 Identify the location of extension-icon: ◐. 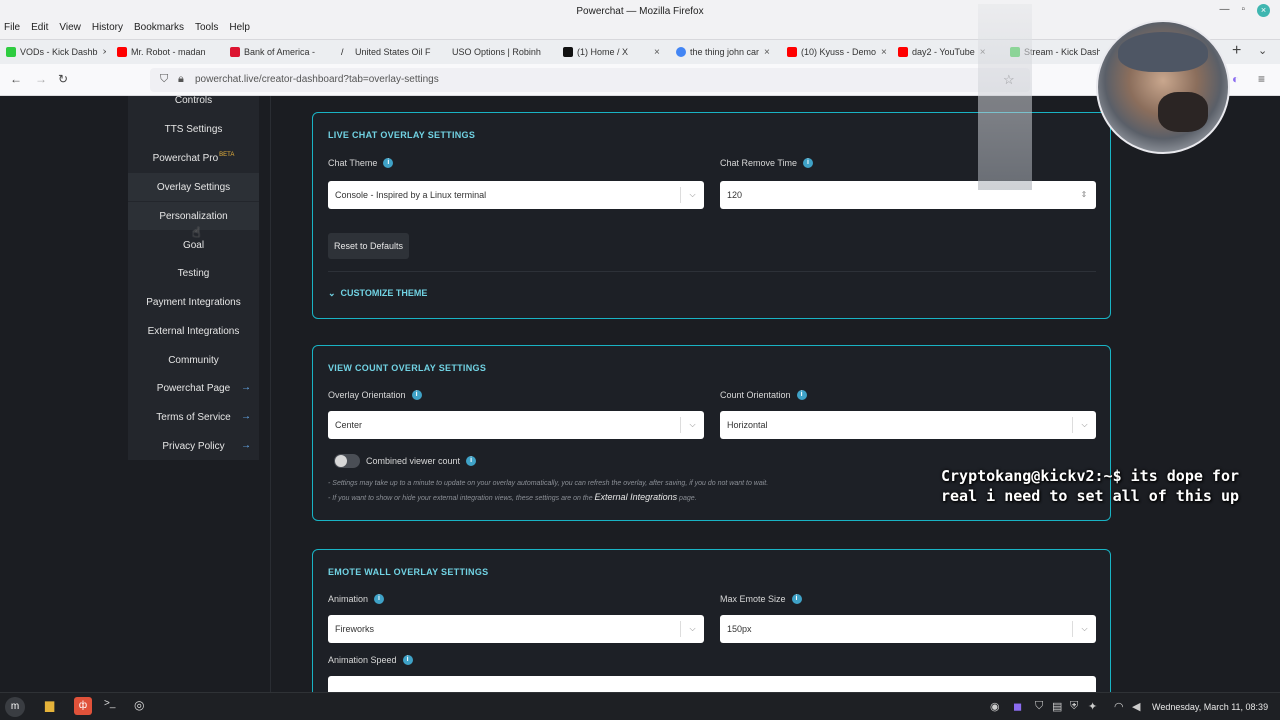
(1235, 79).